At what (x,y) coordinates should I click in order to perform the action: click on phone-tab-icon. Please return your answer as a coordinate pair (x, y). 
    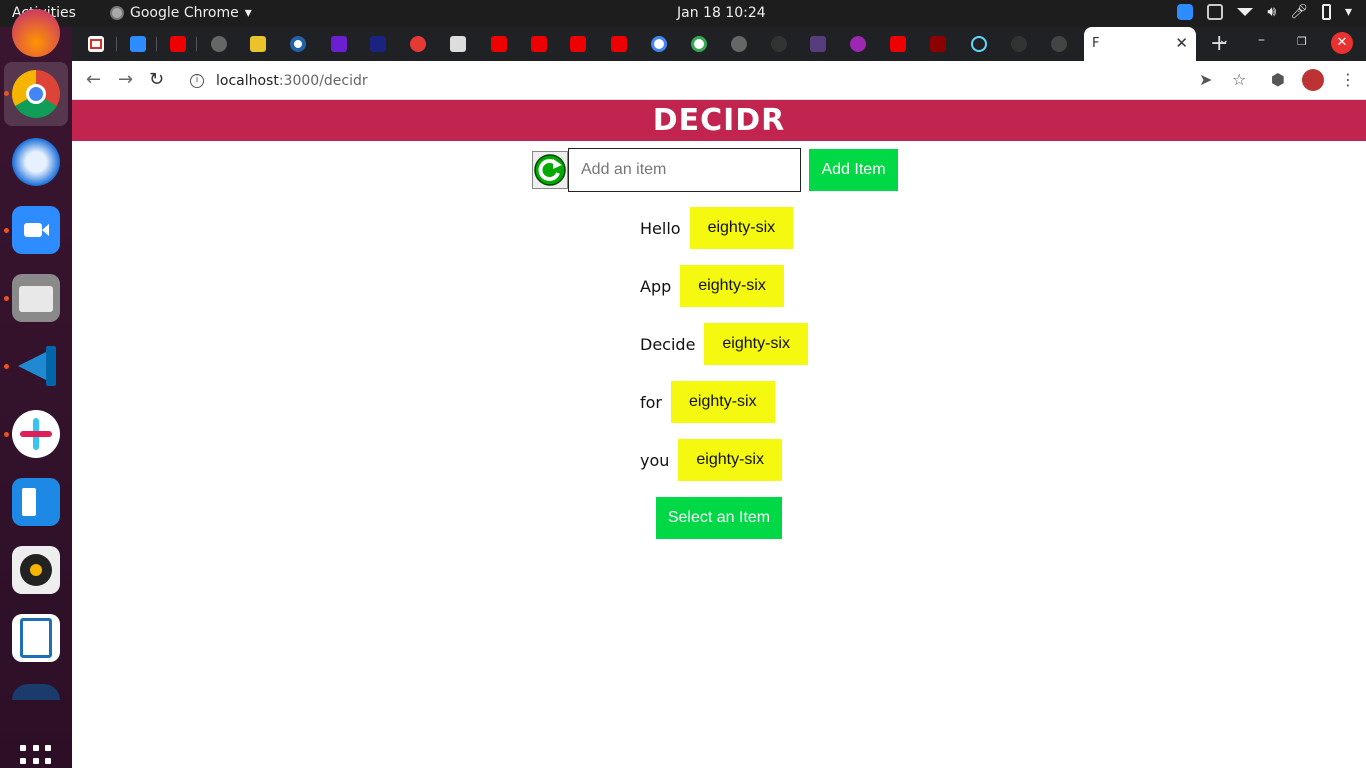
    Looking at the image, I should click on (858, 44).